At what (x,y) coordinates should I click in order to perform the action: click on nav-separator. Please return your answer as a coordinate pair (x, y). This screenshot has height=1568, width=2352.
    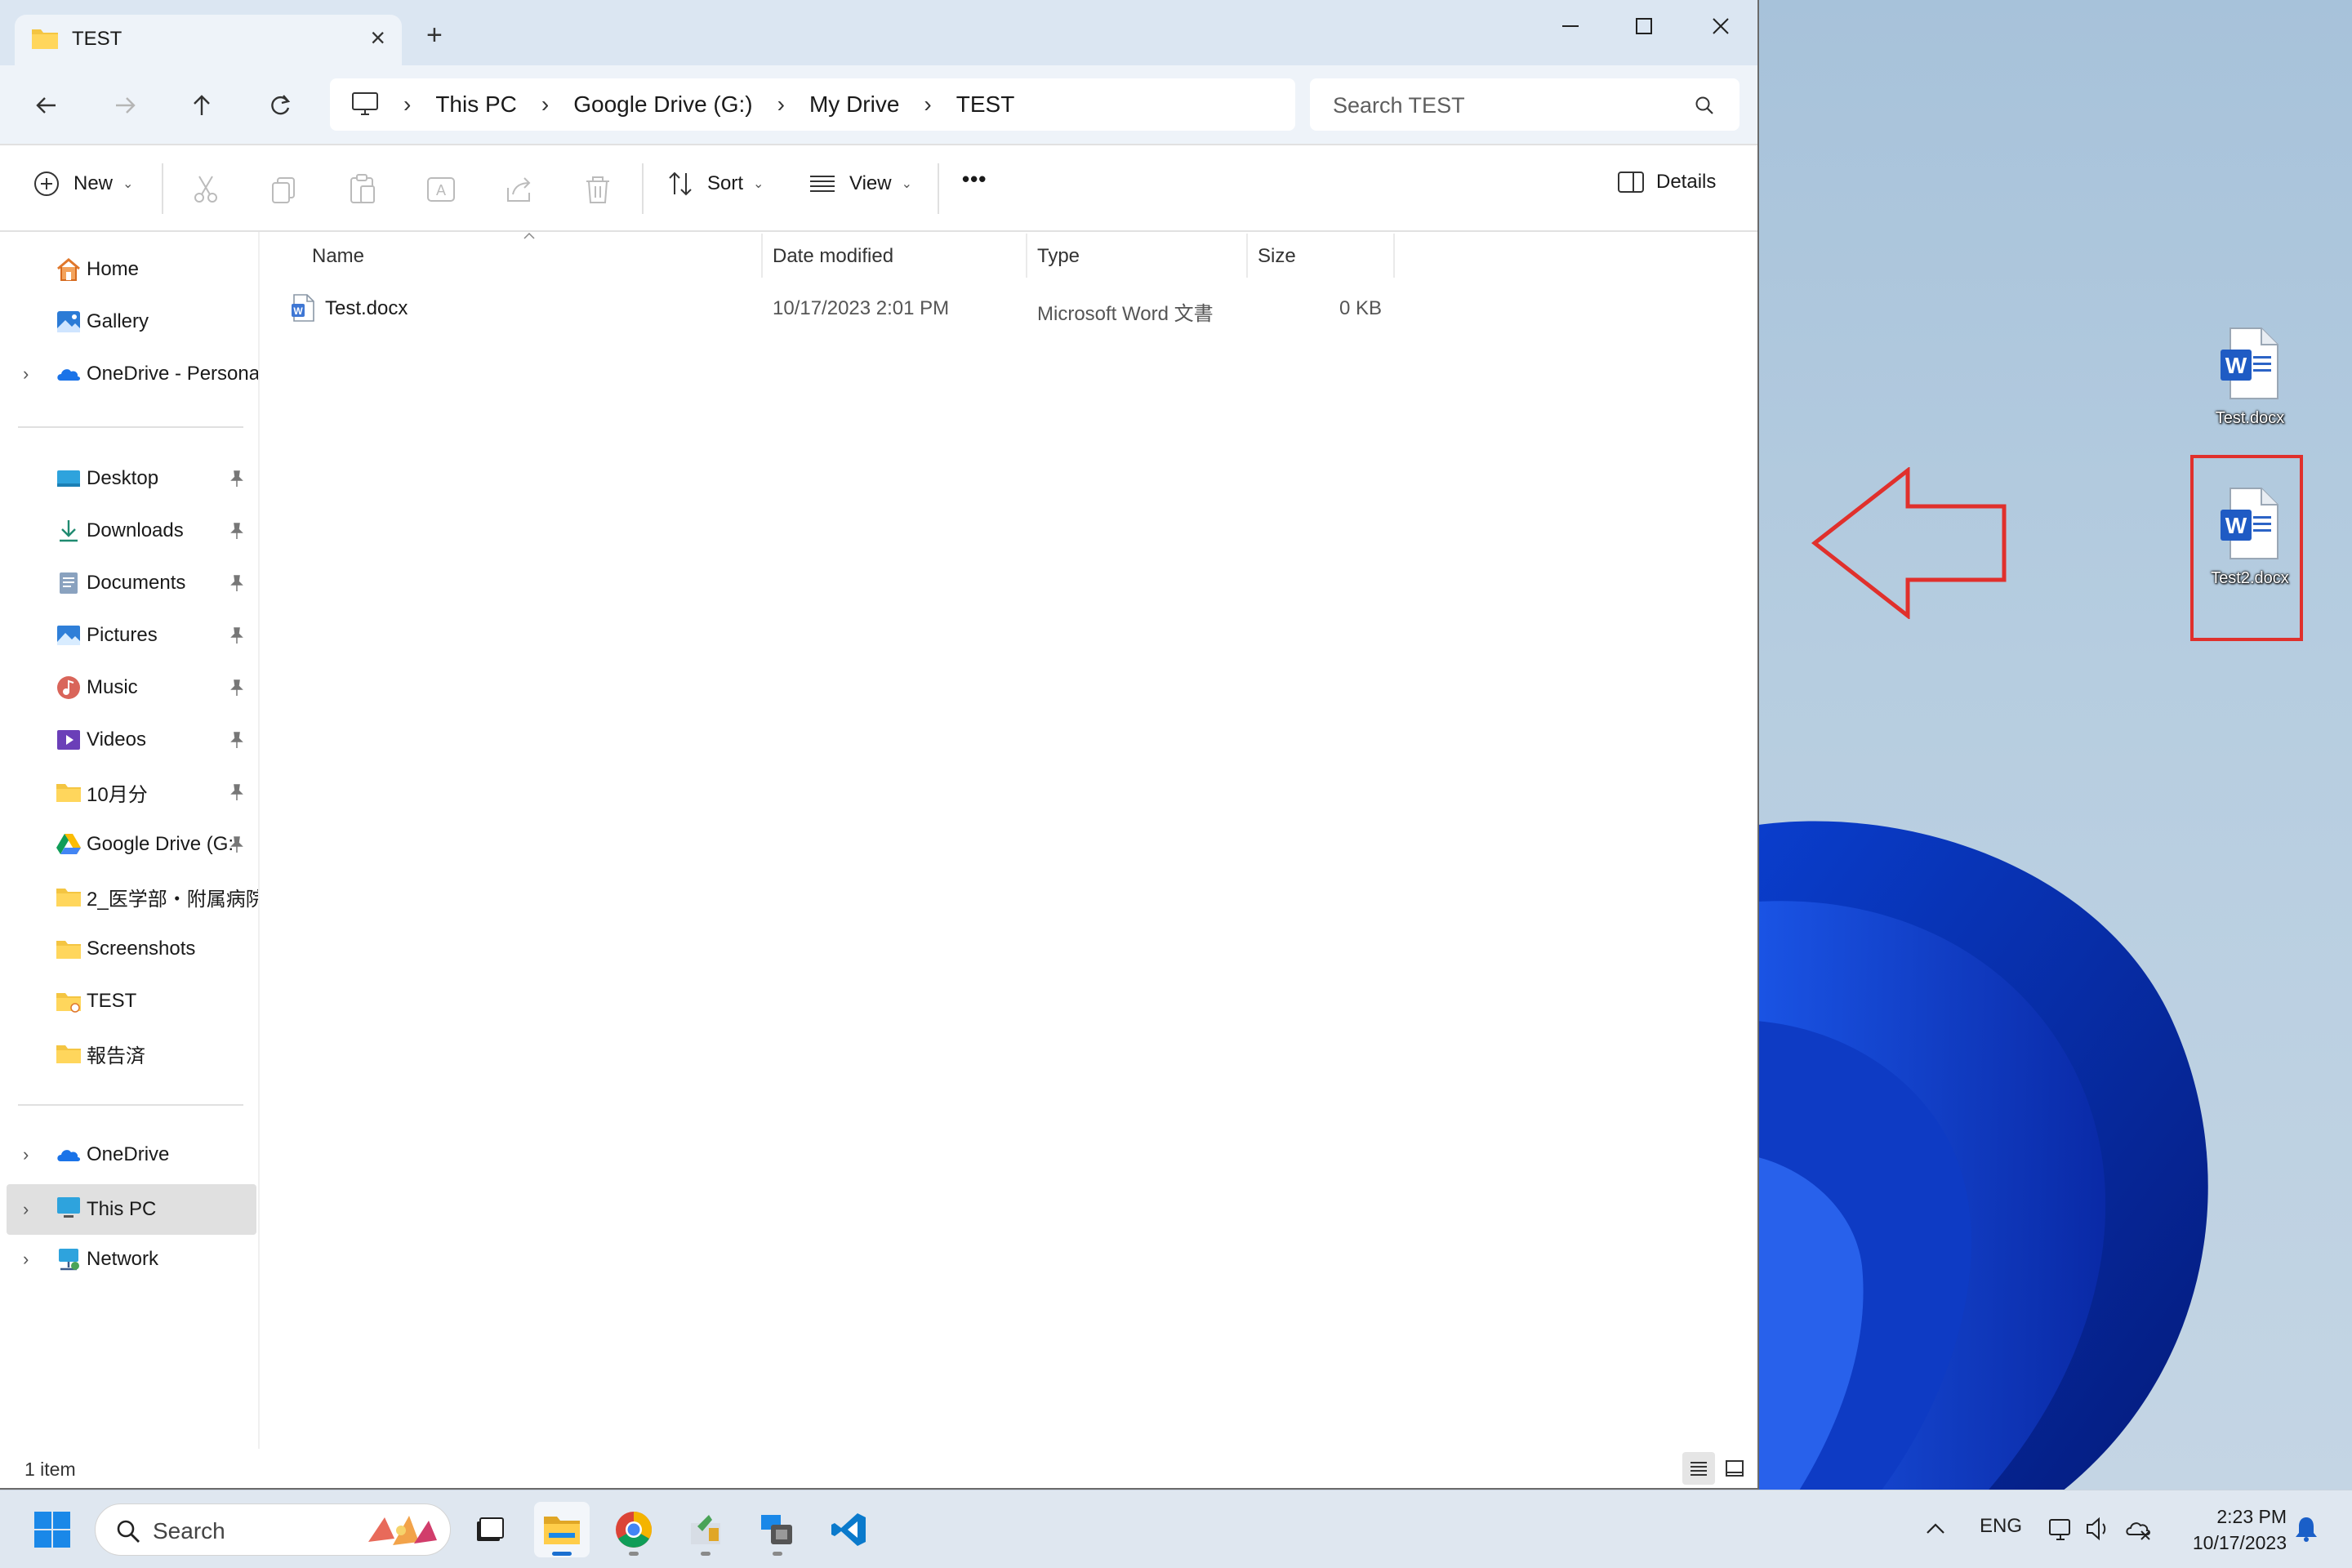
    Looking at the image, I should click on (130, 427).